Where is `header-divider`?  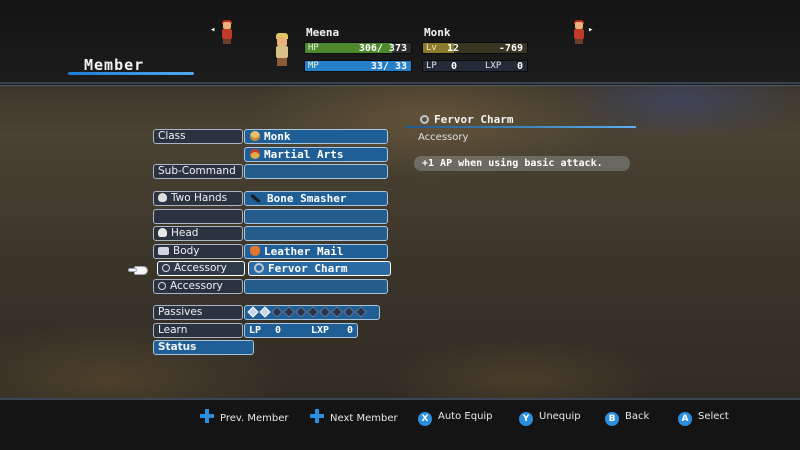 header-divider is located at coordinates (400, 83).